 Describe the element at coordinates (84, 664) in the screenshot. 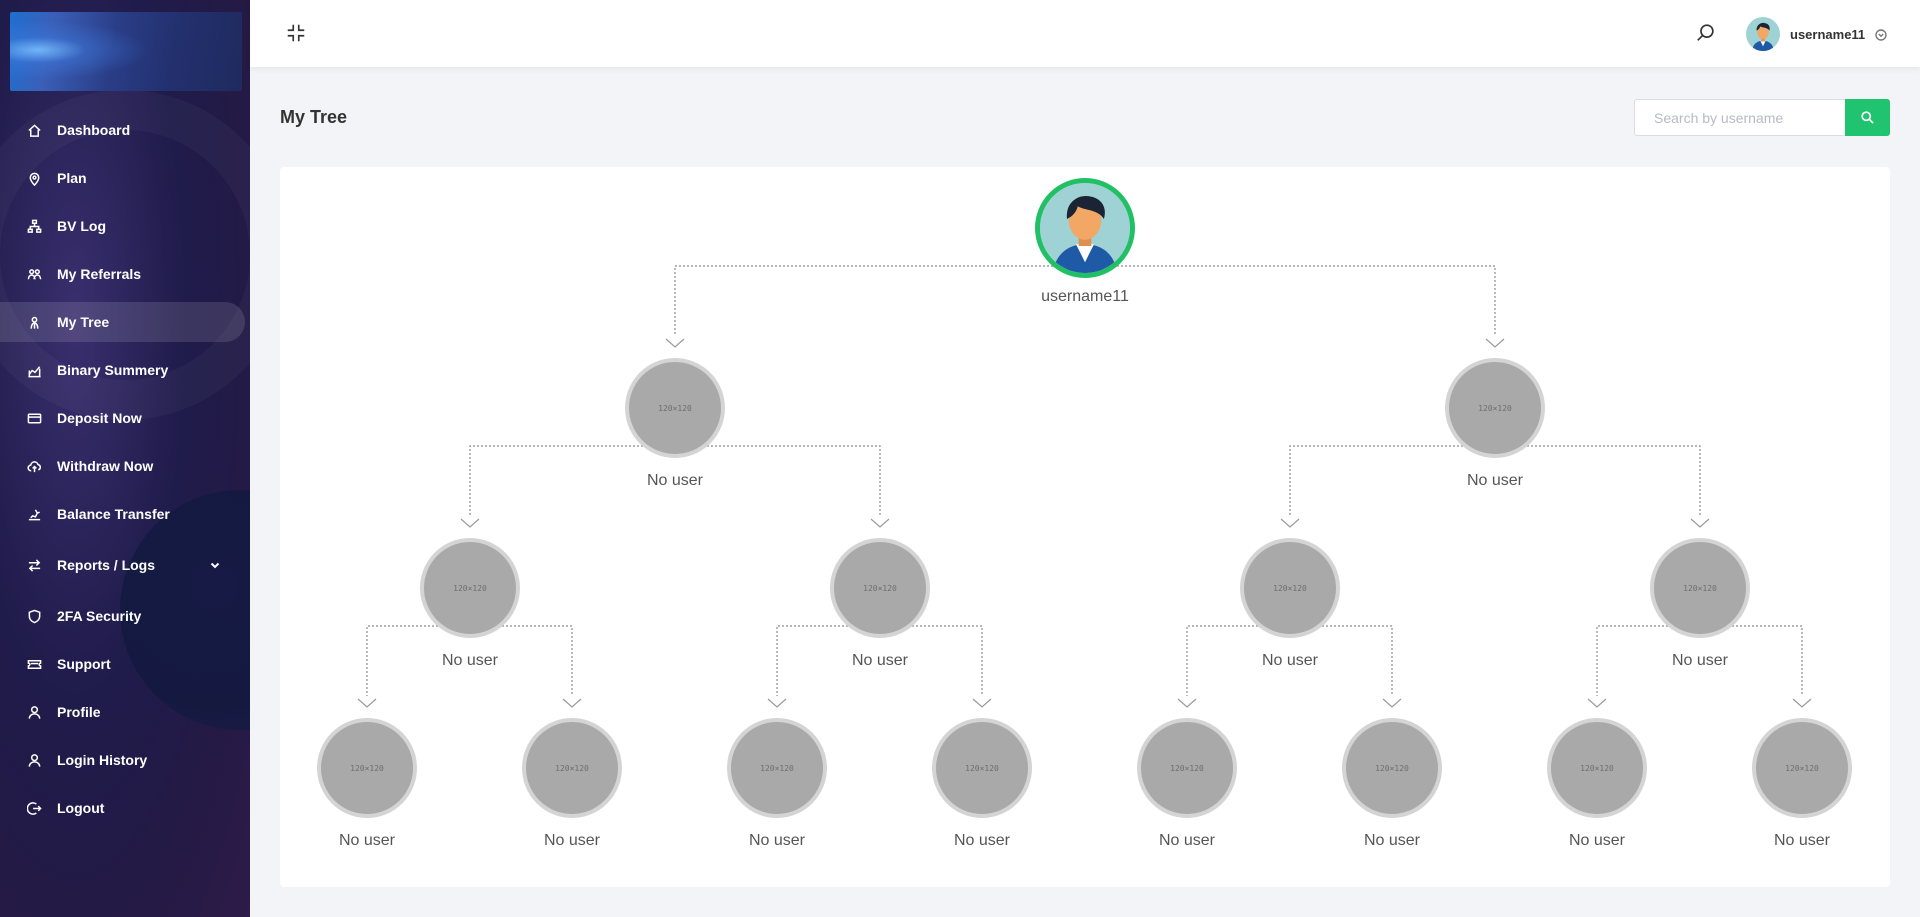

I see `sidebar-item-label: Support` at that location.